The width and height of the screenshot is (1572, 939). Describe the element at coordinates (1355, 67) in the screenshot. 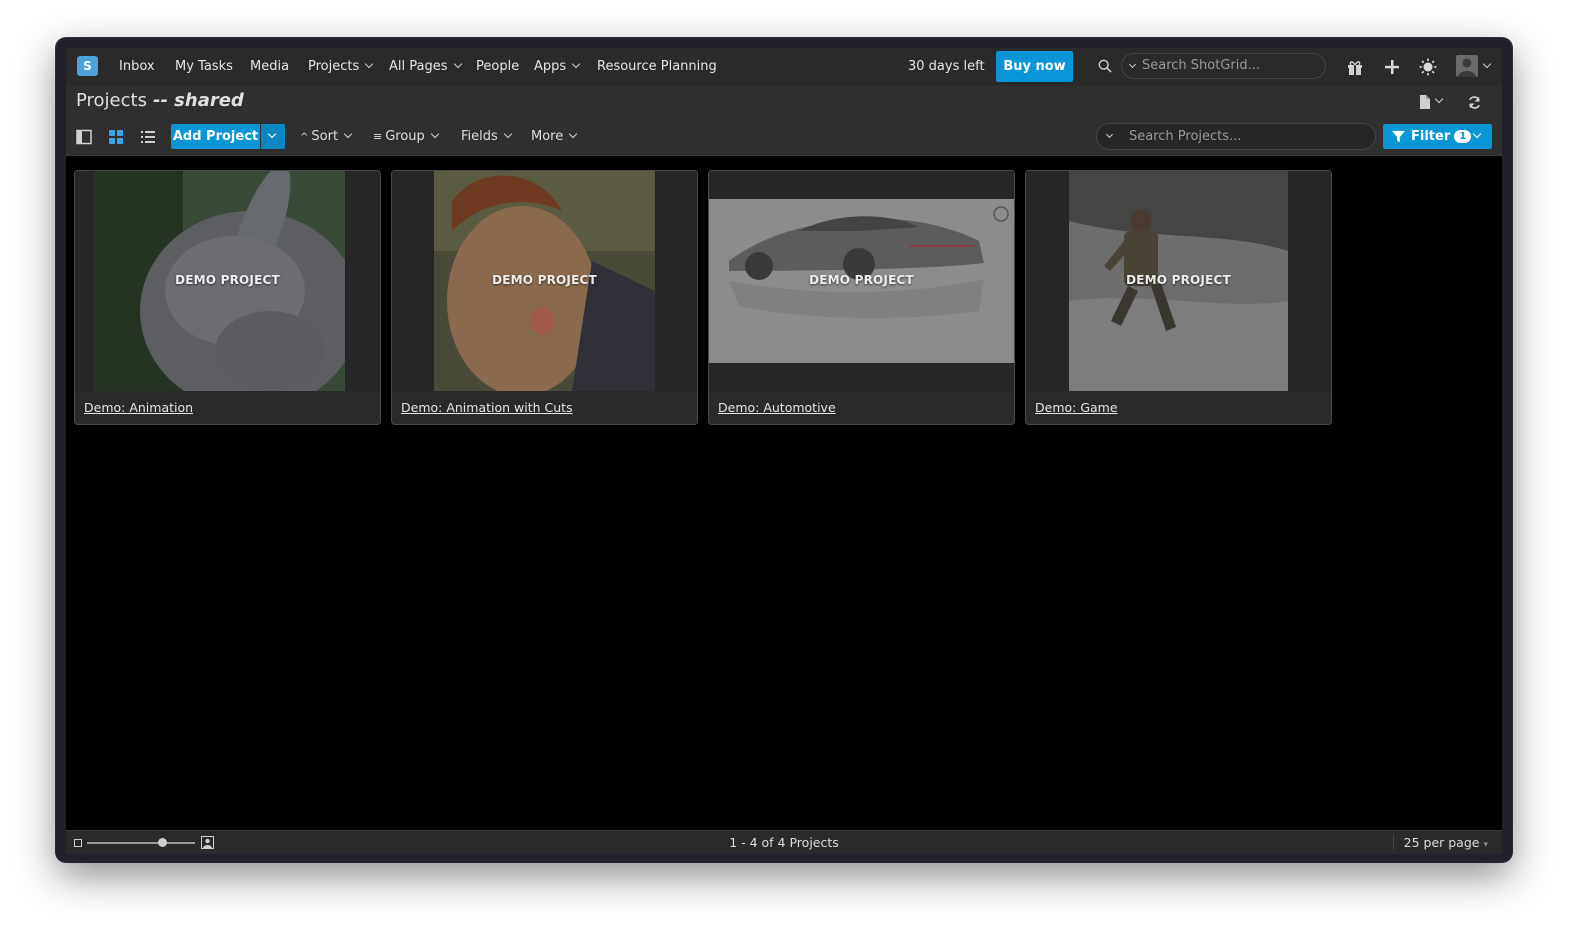

I see `gift-icon` at that location.